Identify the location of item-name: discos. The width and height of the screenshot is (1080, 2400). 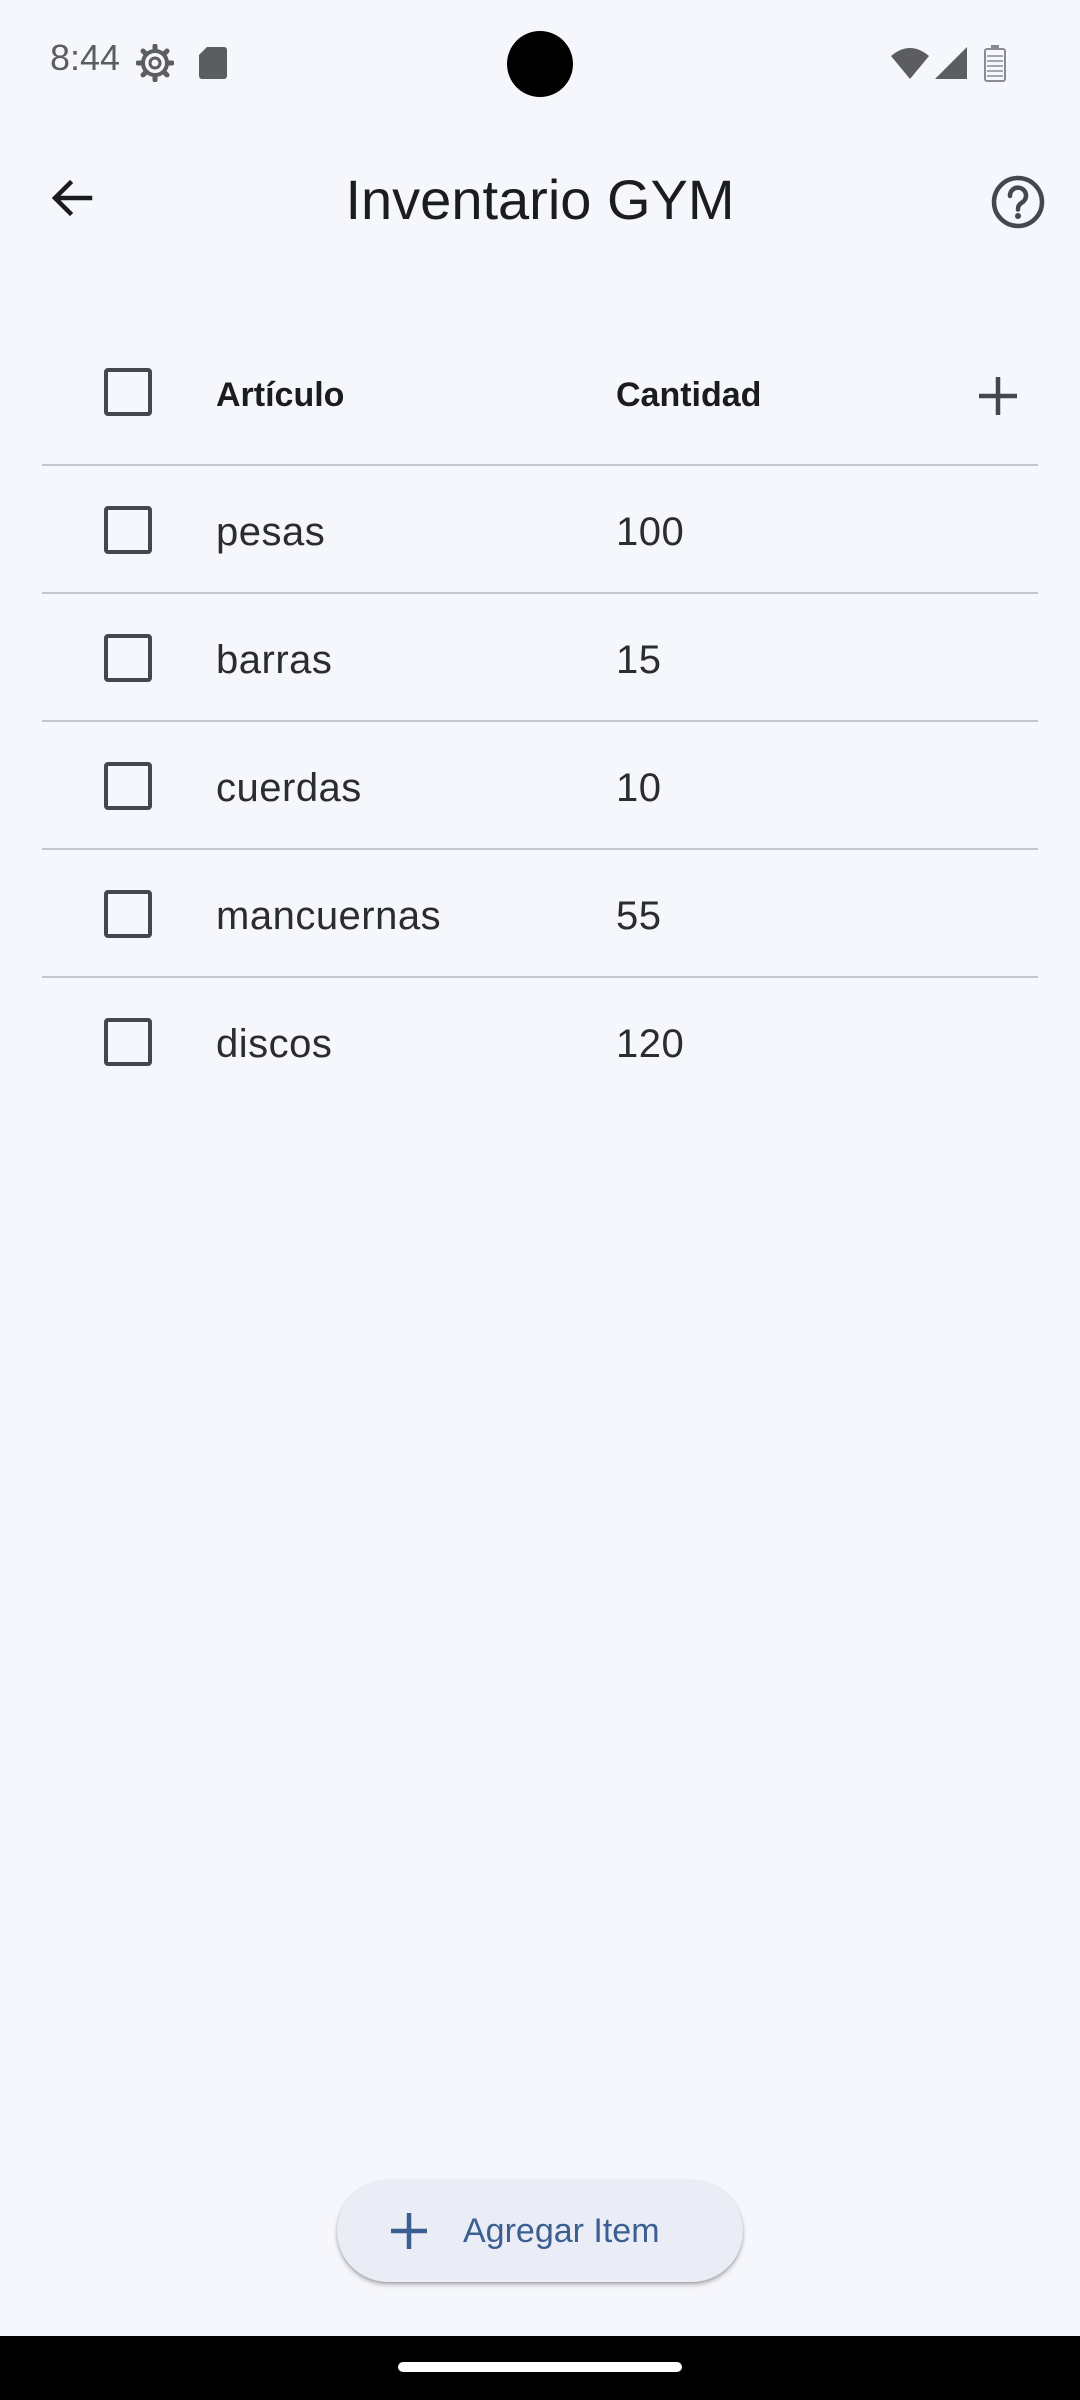
(274, 1044).